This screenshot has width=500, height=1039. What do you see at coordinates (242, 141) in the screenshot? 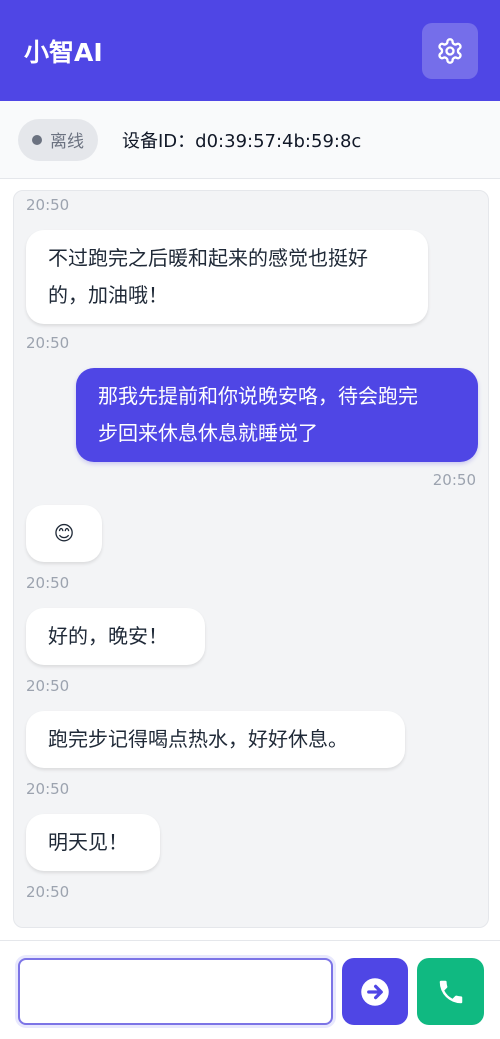
I see `device-id: 设备ID：d0:39:57:4b:59:8c` at bounding box center [242, 141].